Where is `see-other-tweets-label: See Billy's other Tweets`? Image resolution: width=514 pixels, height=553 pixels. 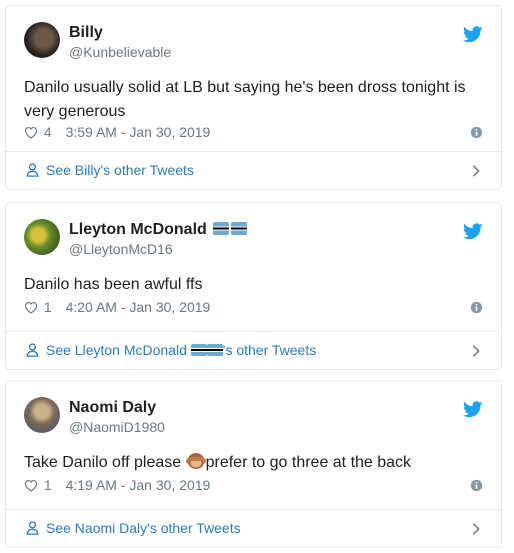
see-other-tweets-label: See Billy's other Tweets is located at coordinates (120, 170).